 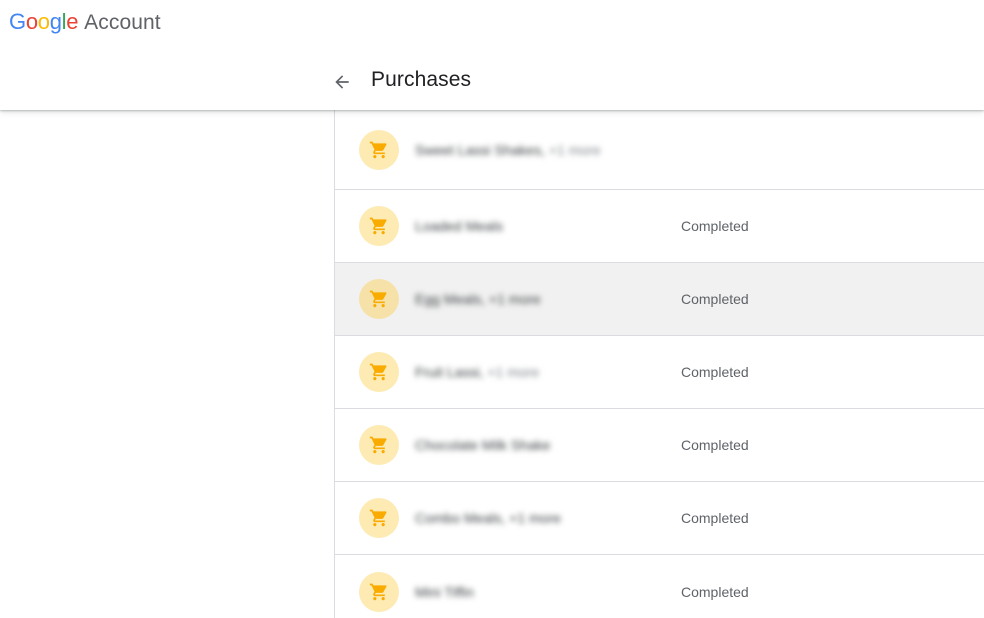 What do you see at coordinates (659, 445) in the screenshot?
I see `purchase-row: Chocolate Milk Shake Completed` at bounding box center [659, 445].